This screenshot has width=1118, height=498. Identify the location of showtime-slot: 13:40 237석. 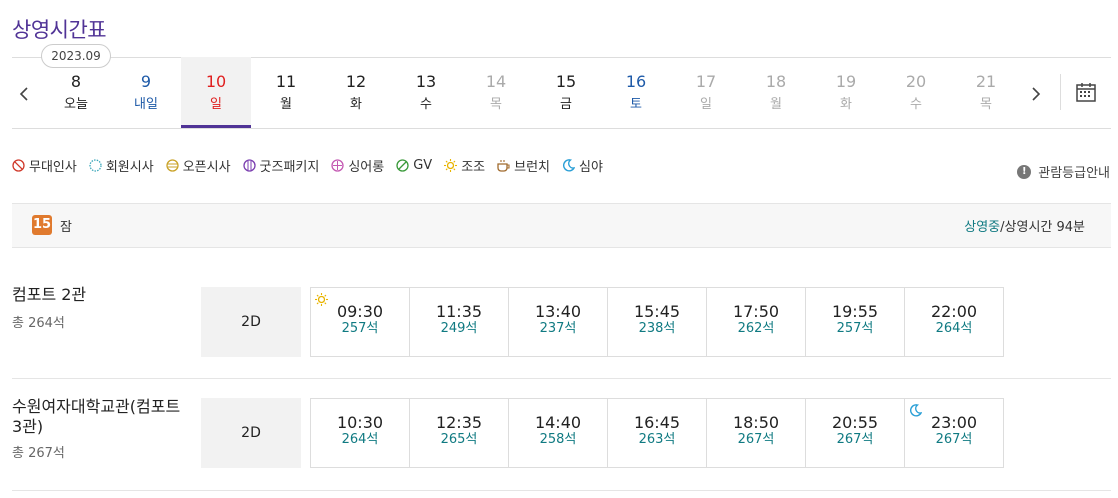
(558, 322).